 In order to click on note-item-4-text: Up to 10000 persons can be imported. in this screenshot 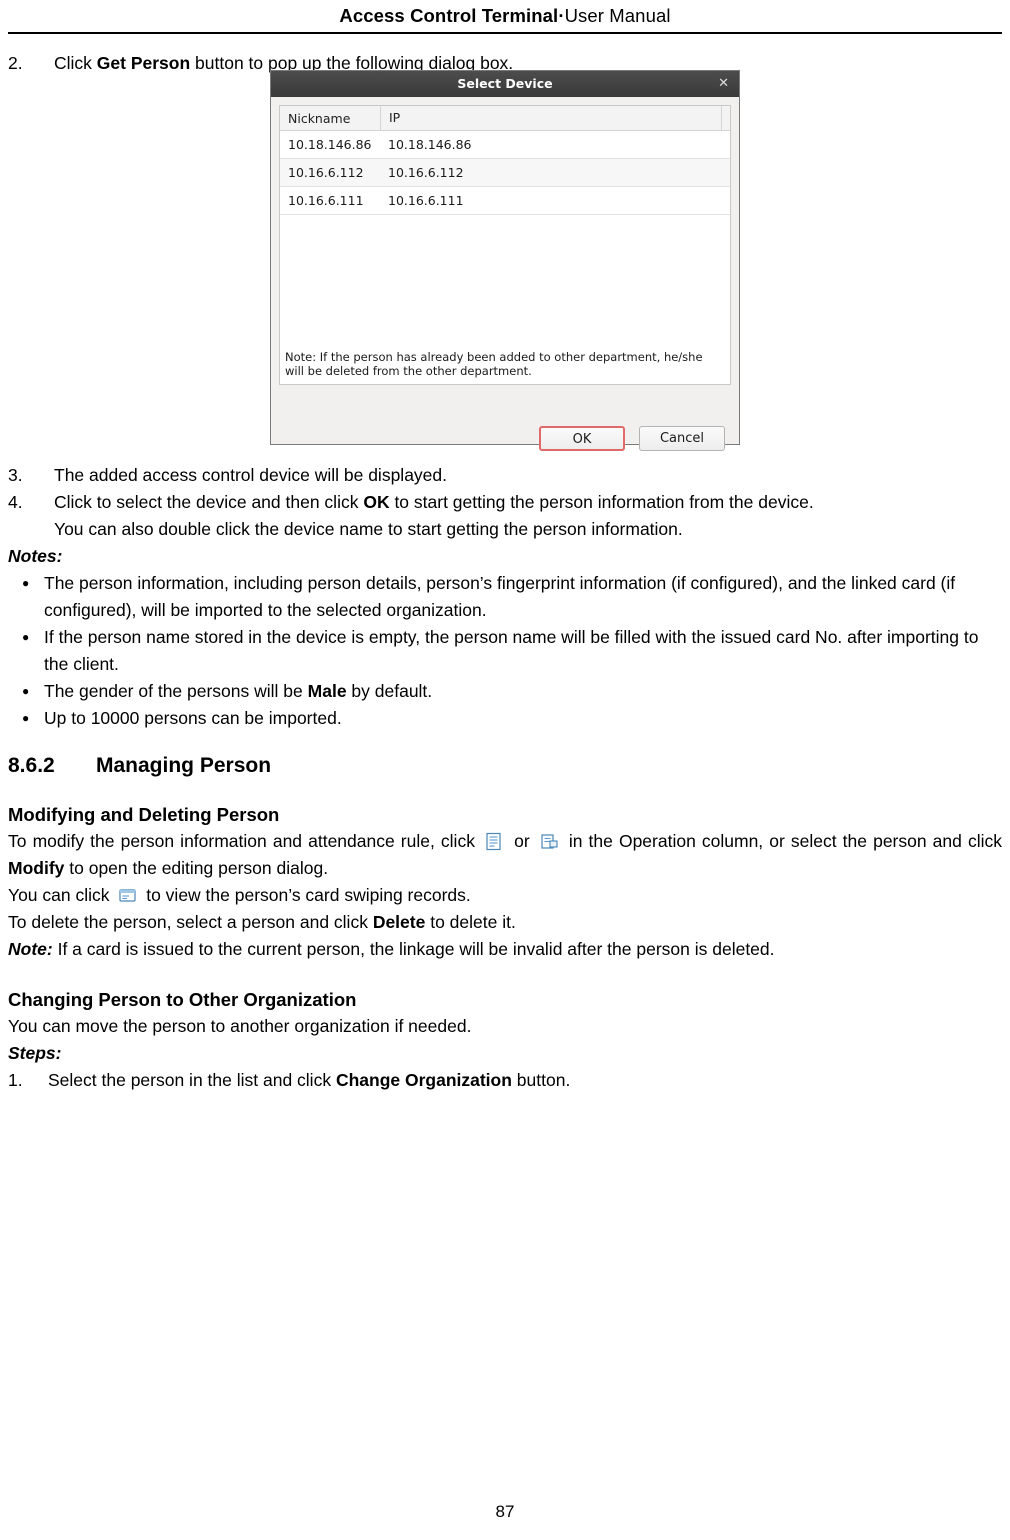, I will do `click(193, 718)`.